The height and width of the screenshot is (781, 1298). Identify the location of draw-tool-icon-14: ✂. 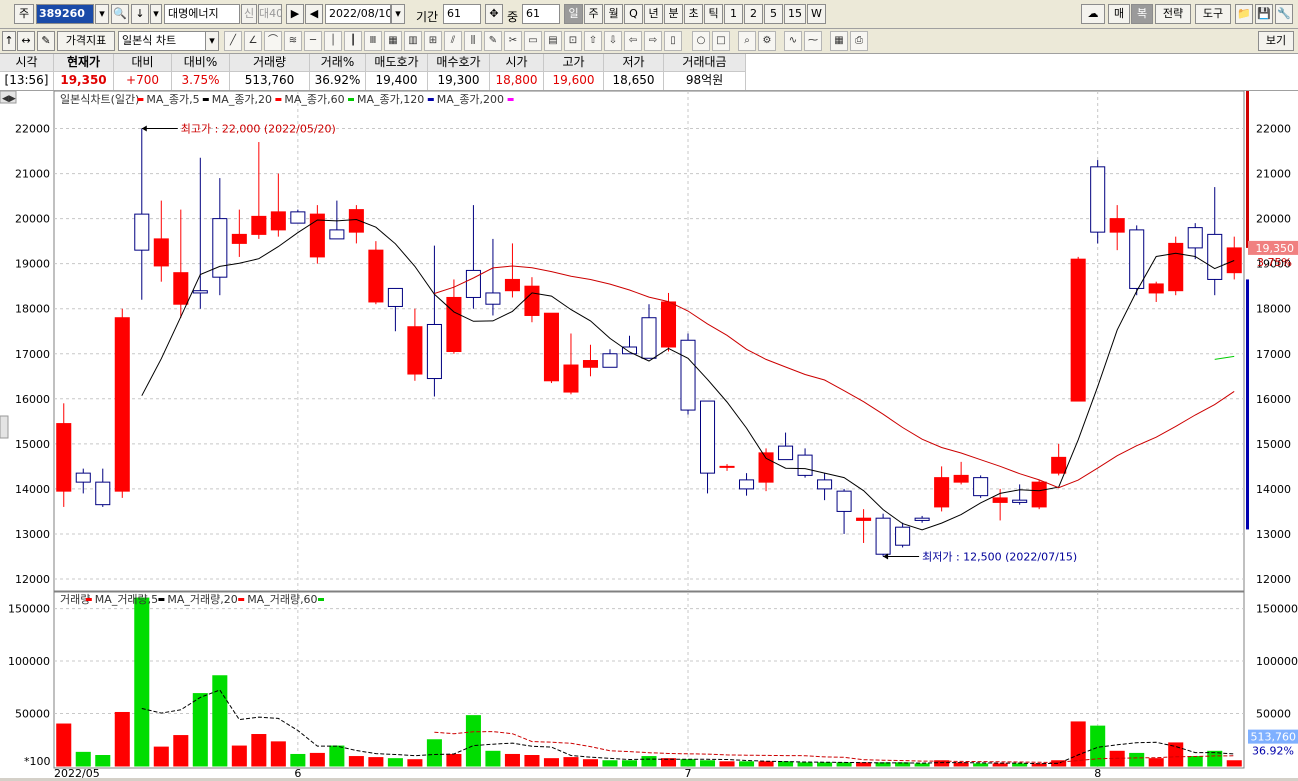
(513, 41).